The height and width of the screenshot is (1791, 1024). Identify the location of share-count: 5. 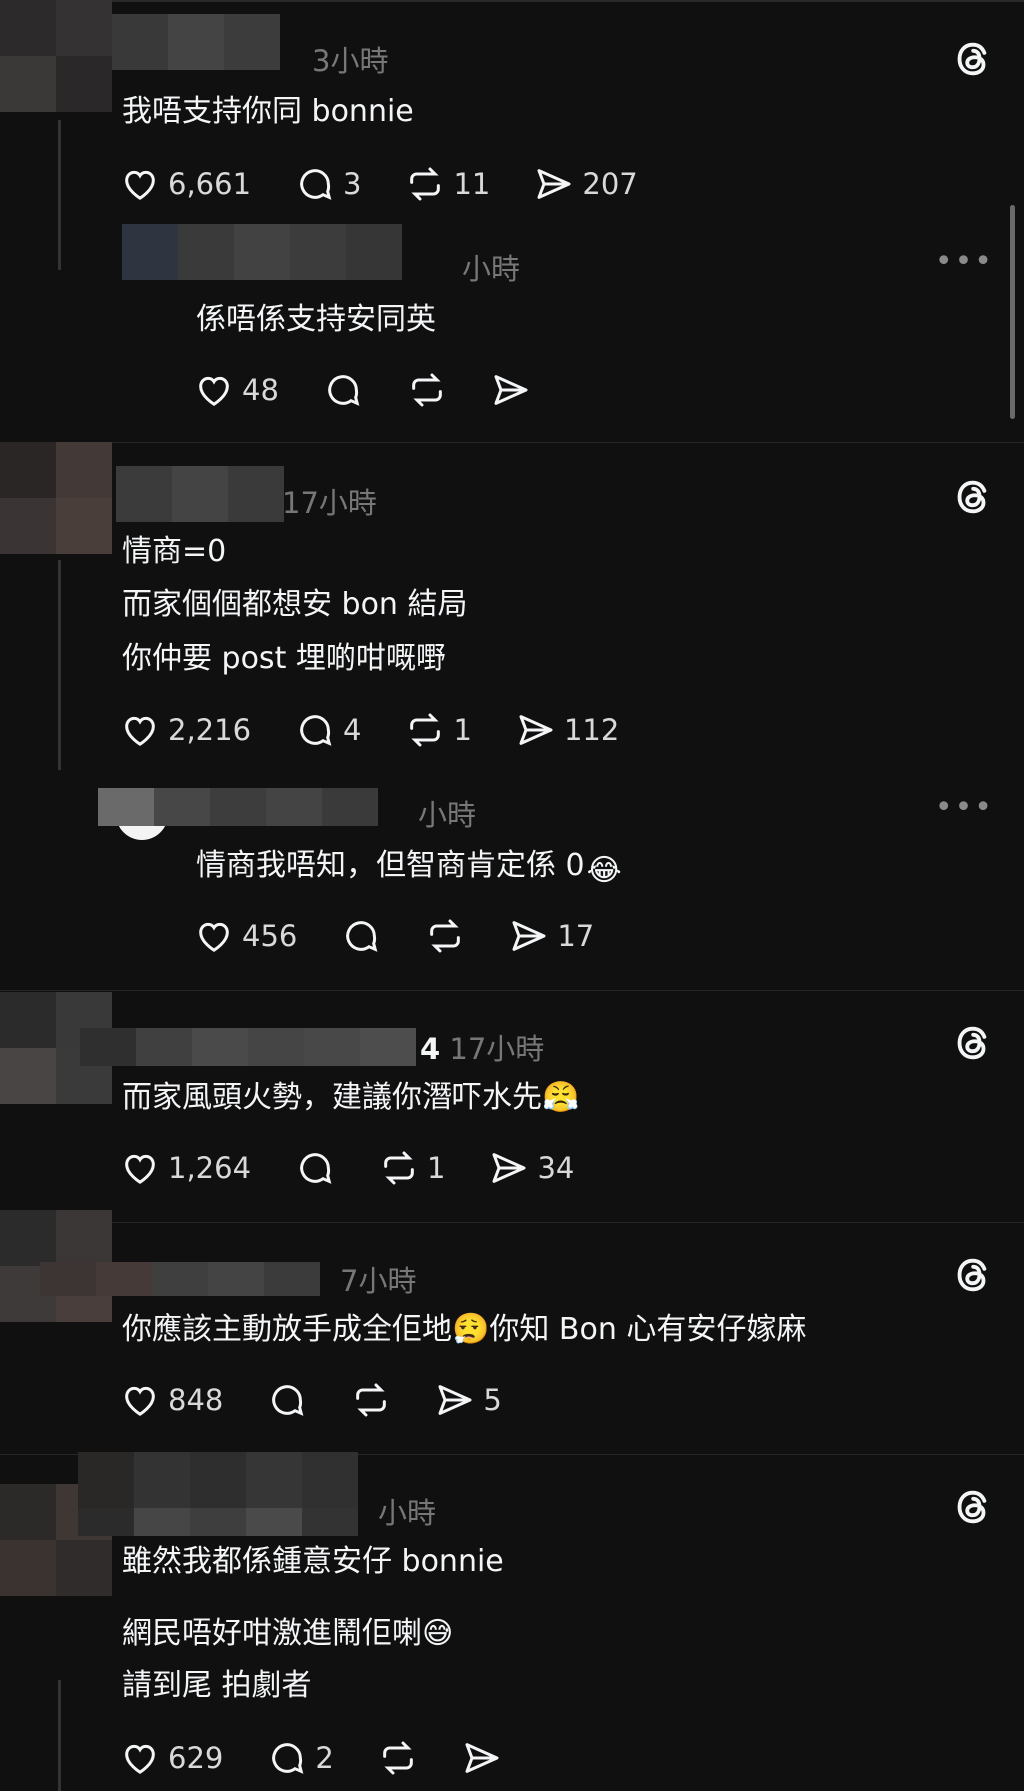
(492, 1400).